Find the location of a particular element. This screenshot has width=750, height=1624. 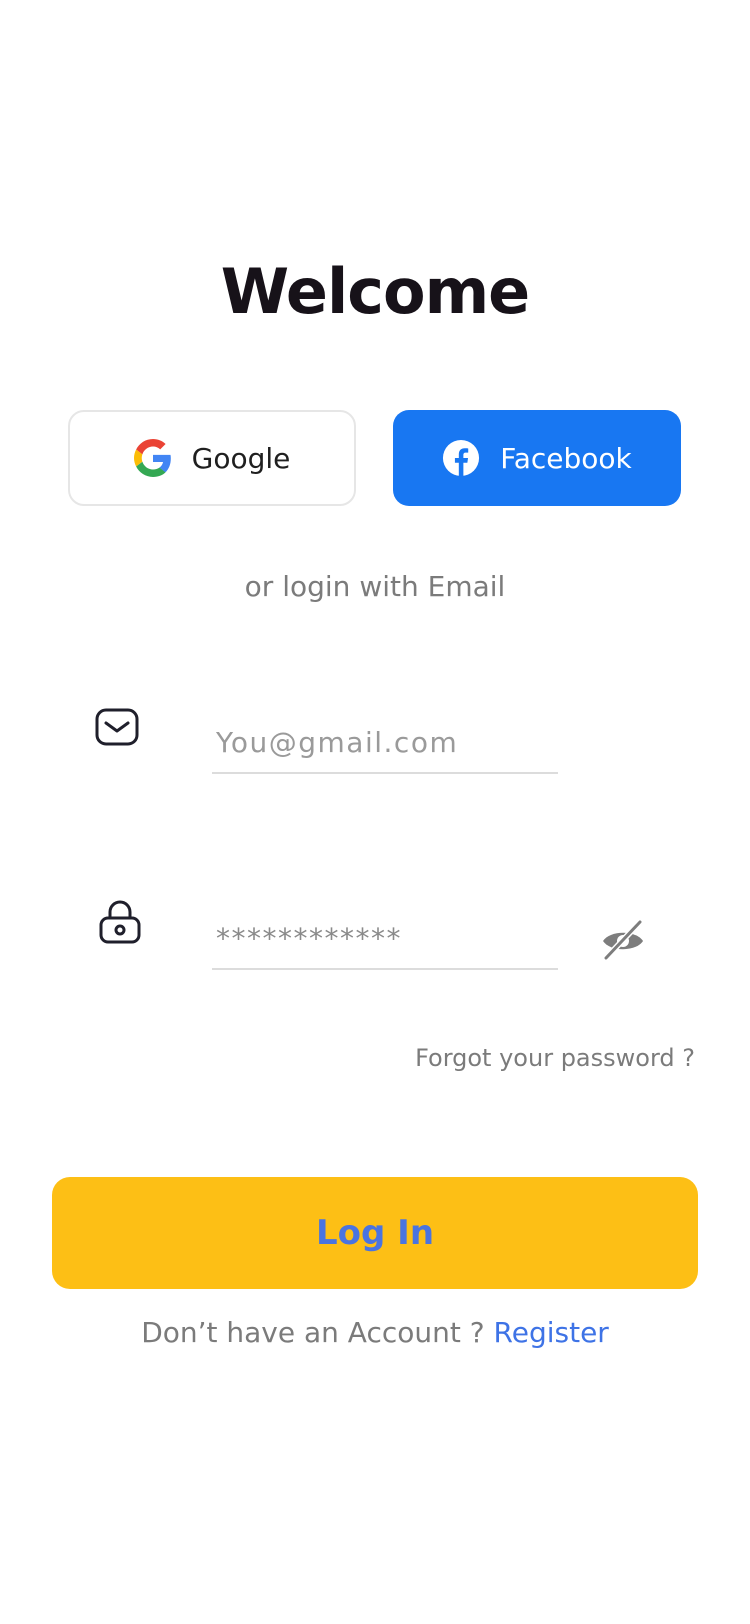

password-field-container is located at coordinates (385, 940).